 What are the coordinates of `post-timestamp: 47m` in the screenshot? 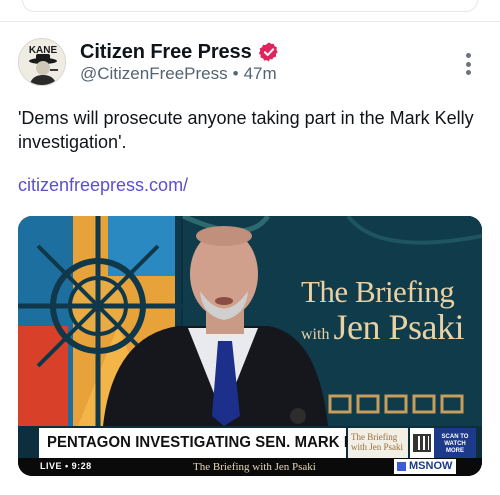 It's located at (260, 74).